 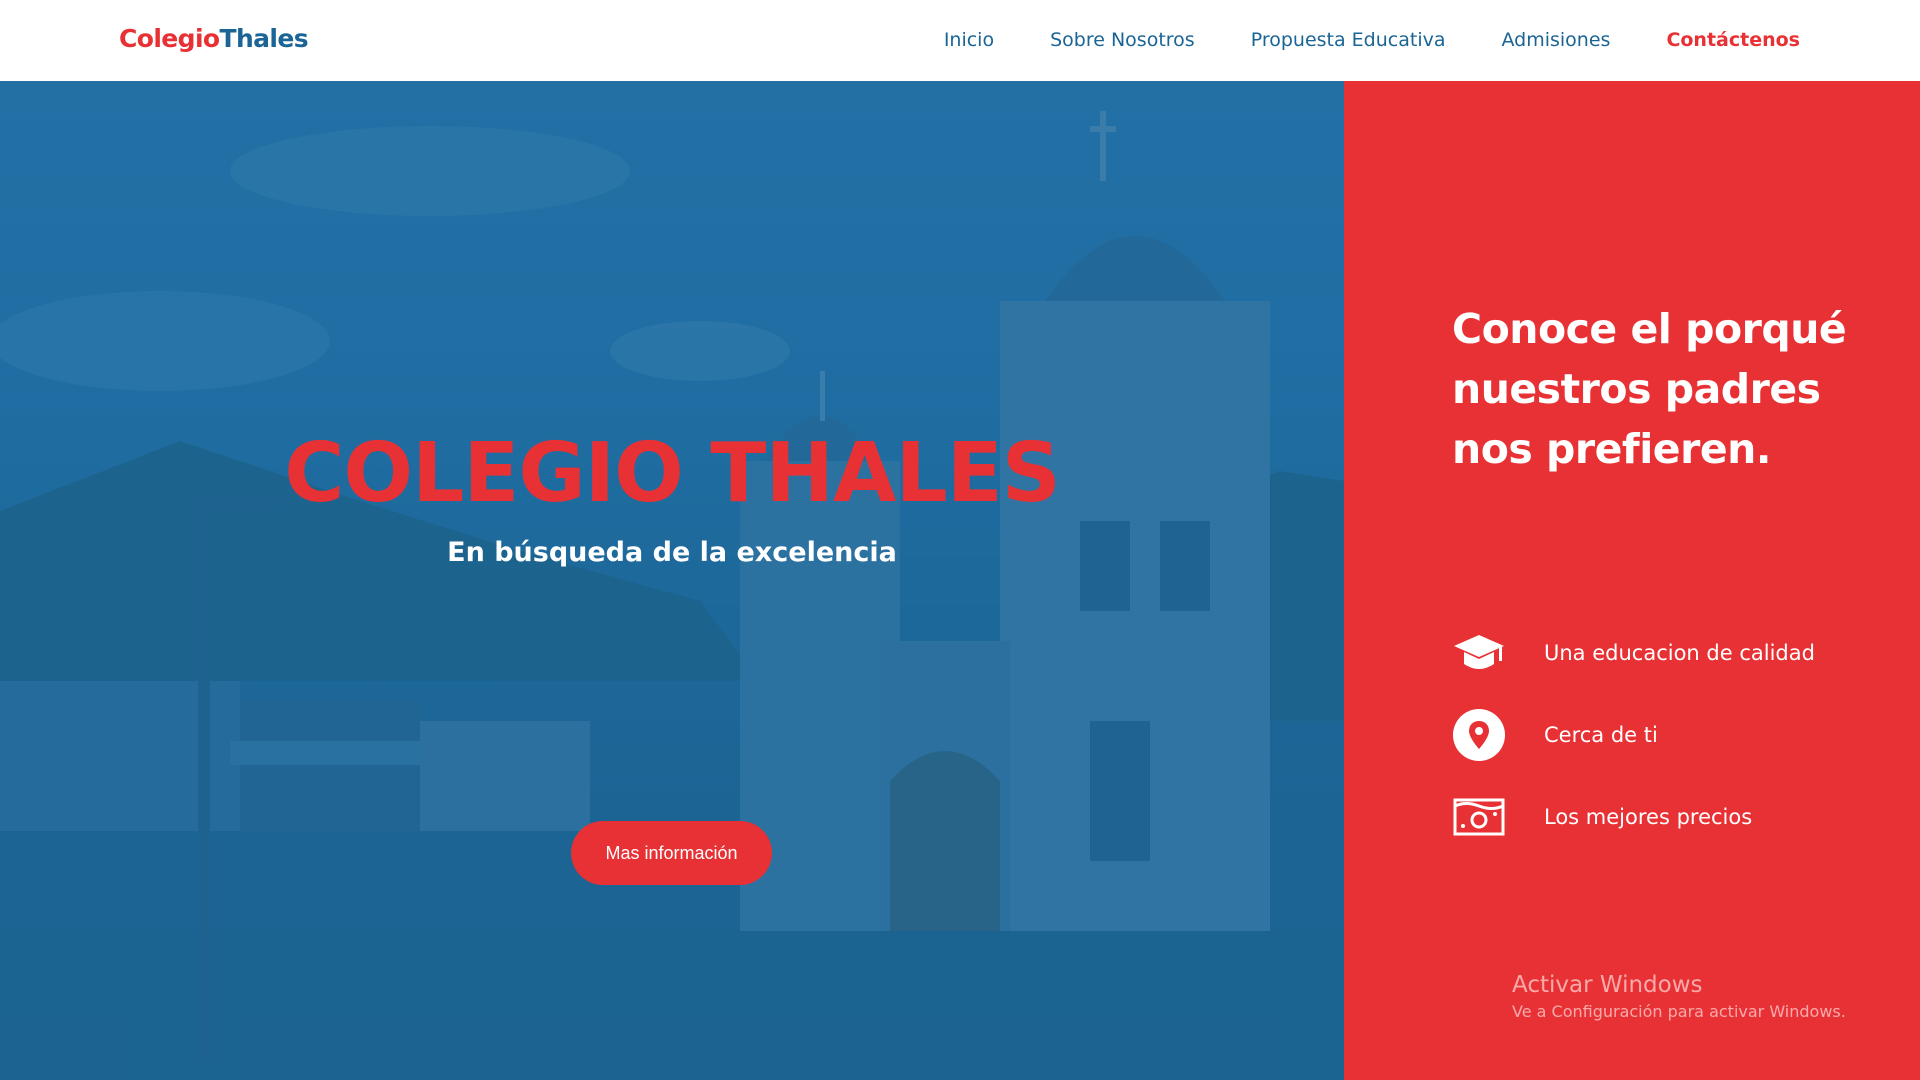 I want to click on feature-quality-education: Una educacion de calidad, so click(x=1633, y=653).